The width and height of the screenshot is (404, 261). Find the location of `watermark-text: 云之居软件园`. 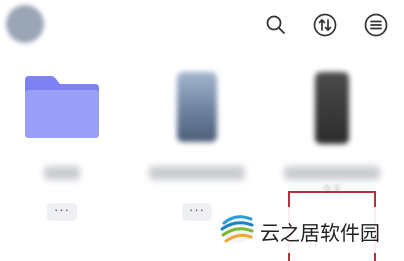

watermark-text: 云之居软件园 is located at coordinates (320, 233).